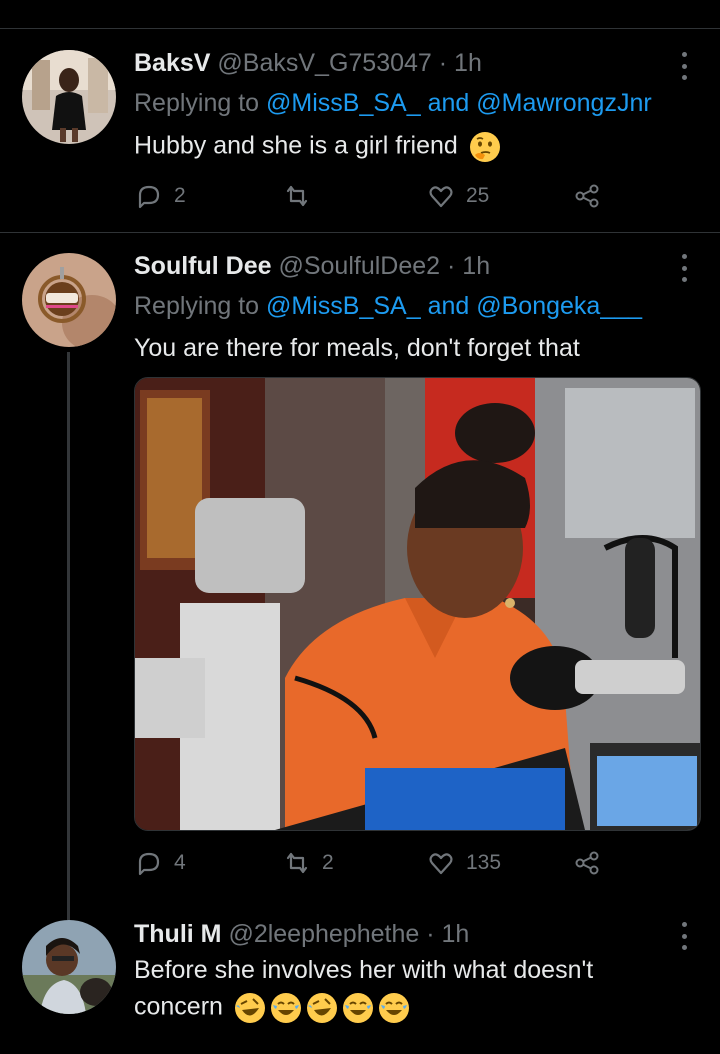 This screenshot has width=720, height=1054. What do you see at coordinates (484, 862) in the screenshot?
I see `like-count: 135` at bounding box center [484, 862].